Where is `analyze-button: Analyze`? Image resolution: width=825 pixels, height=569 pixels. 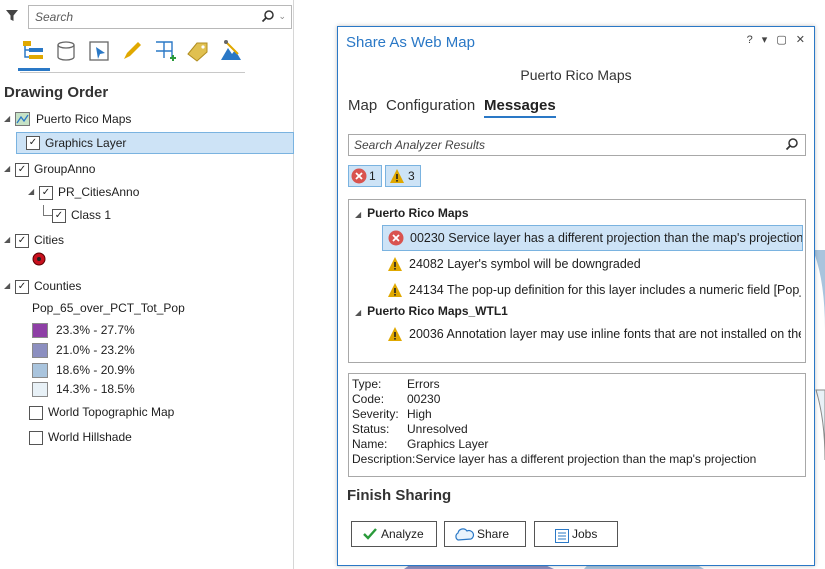
analyze-button: Analyze is located at coordinates (394, 534).